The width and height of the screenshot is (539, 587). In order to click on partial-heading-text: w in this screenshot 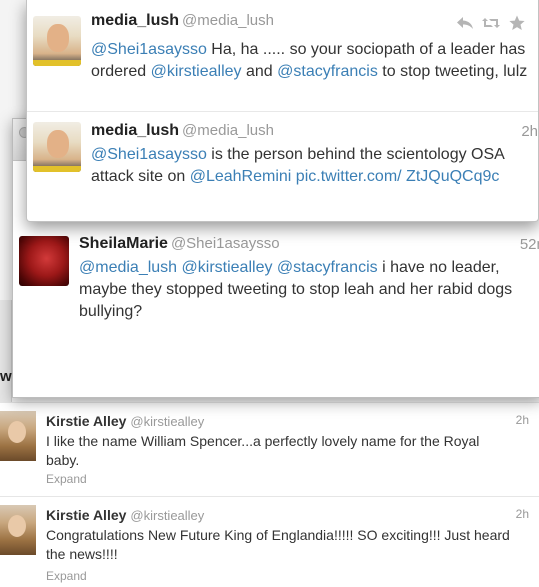, I will do `click(6, 376)`.